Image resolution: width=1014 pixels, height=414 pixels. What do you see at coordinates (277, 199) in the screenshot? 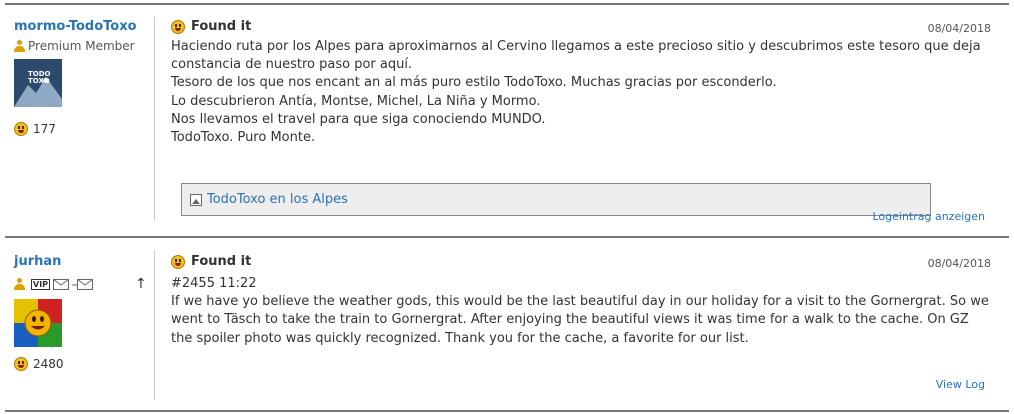
I see `log-image-link: TodoToxo en los Alpes` at bounding box center [277, 199].